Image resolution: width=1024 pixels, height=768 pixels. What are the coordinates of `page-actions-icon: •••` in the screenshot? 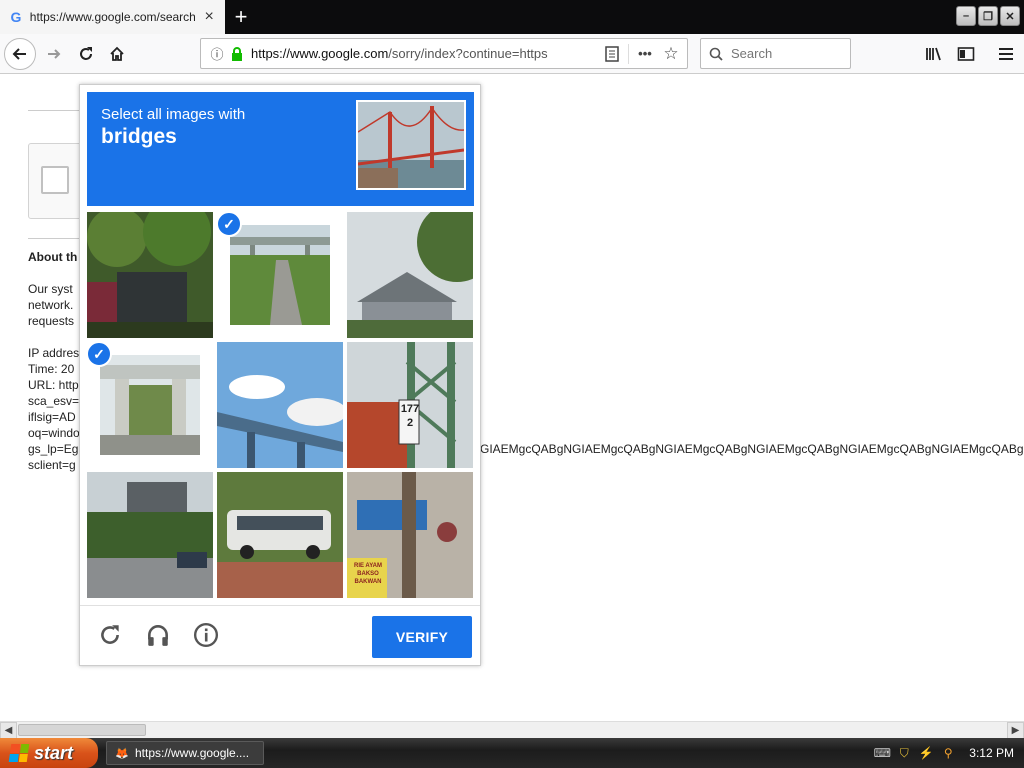 It's located at (645, 54).